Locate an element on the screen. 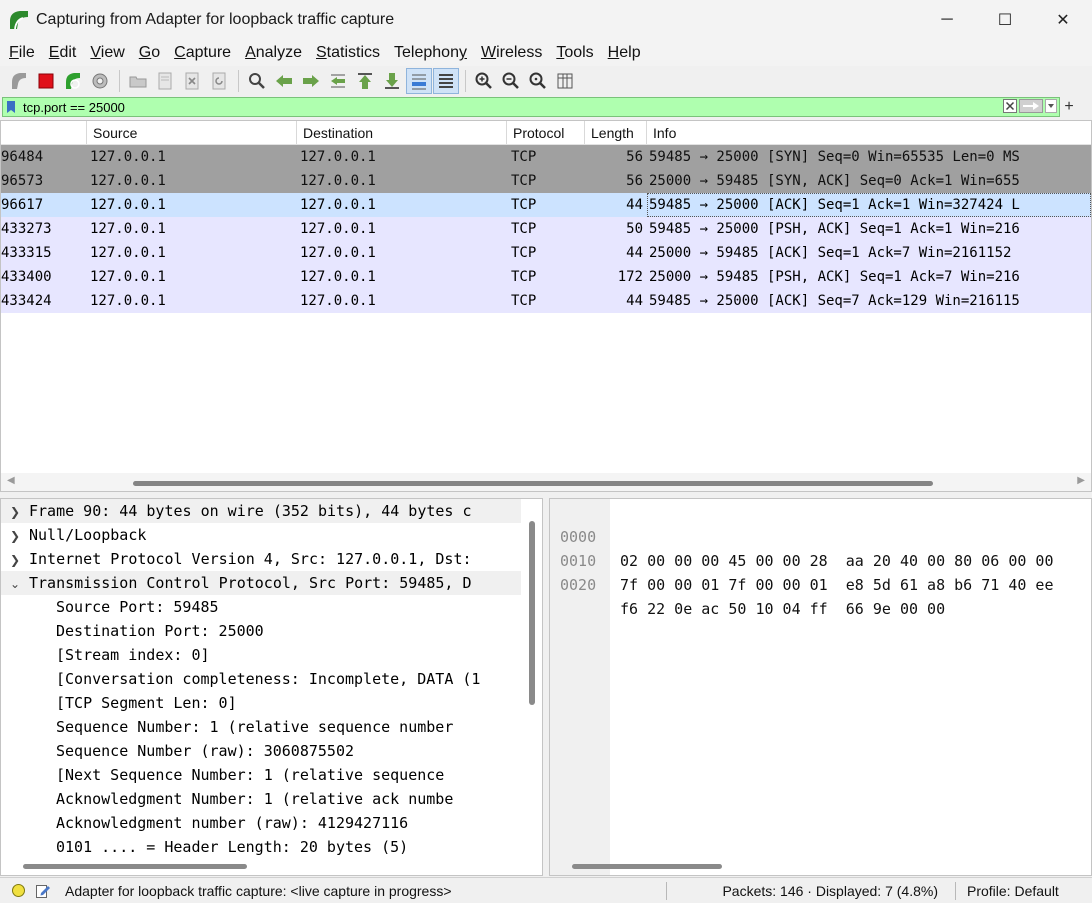  menu-view: View is located at coordinates (107, 53).